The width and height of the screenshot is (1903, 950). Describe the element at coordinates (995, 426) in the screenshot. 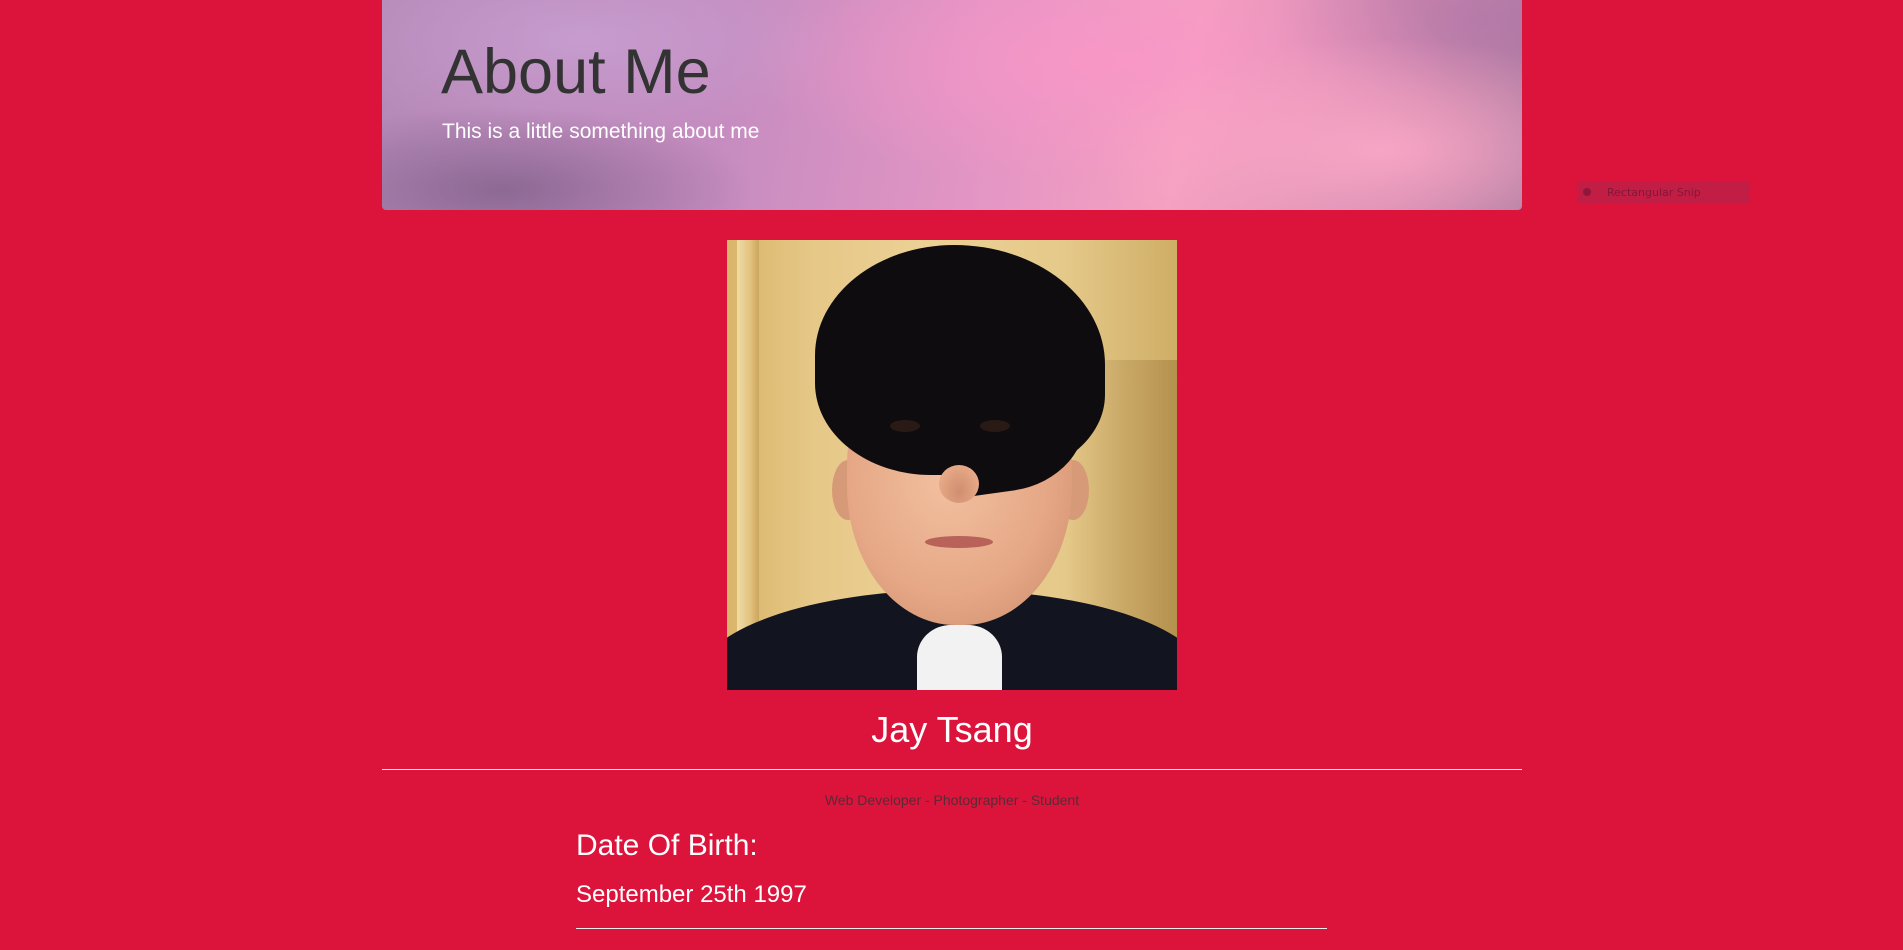

I see `photo-eye-right` at that location.